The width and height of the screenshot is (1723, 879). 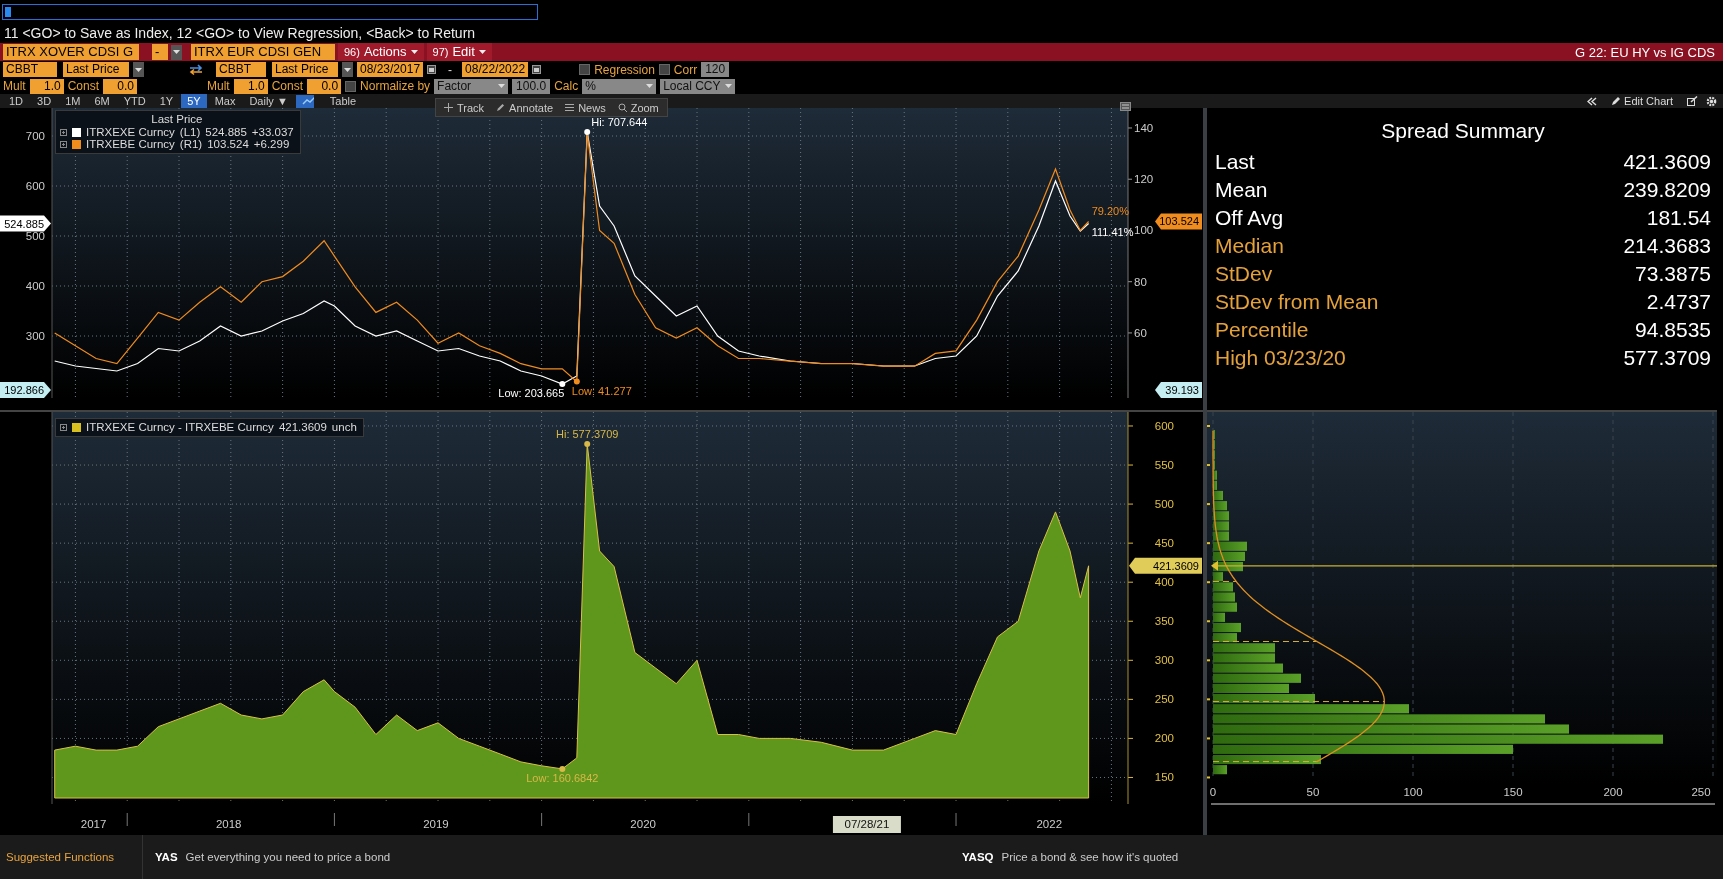 I want to click on function-code: YASQ, so click(x=978, y=857).